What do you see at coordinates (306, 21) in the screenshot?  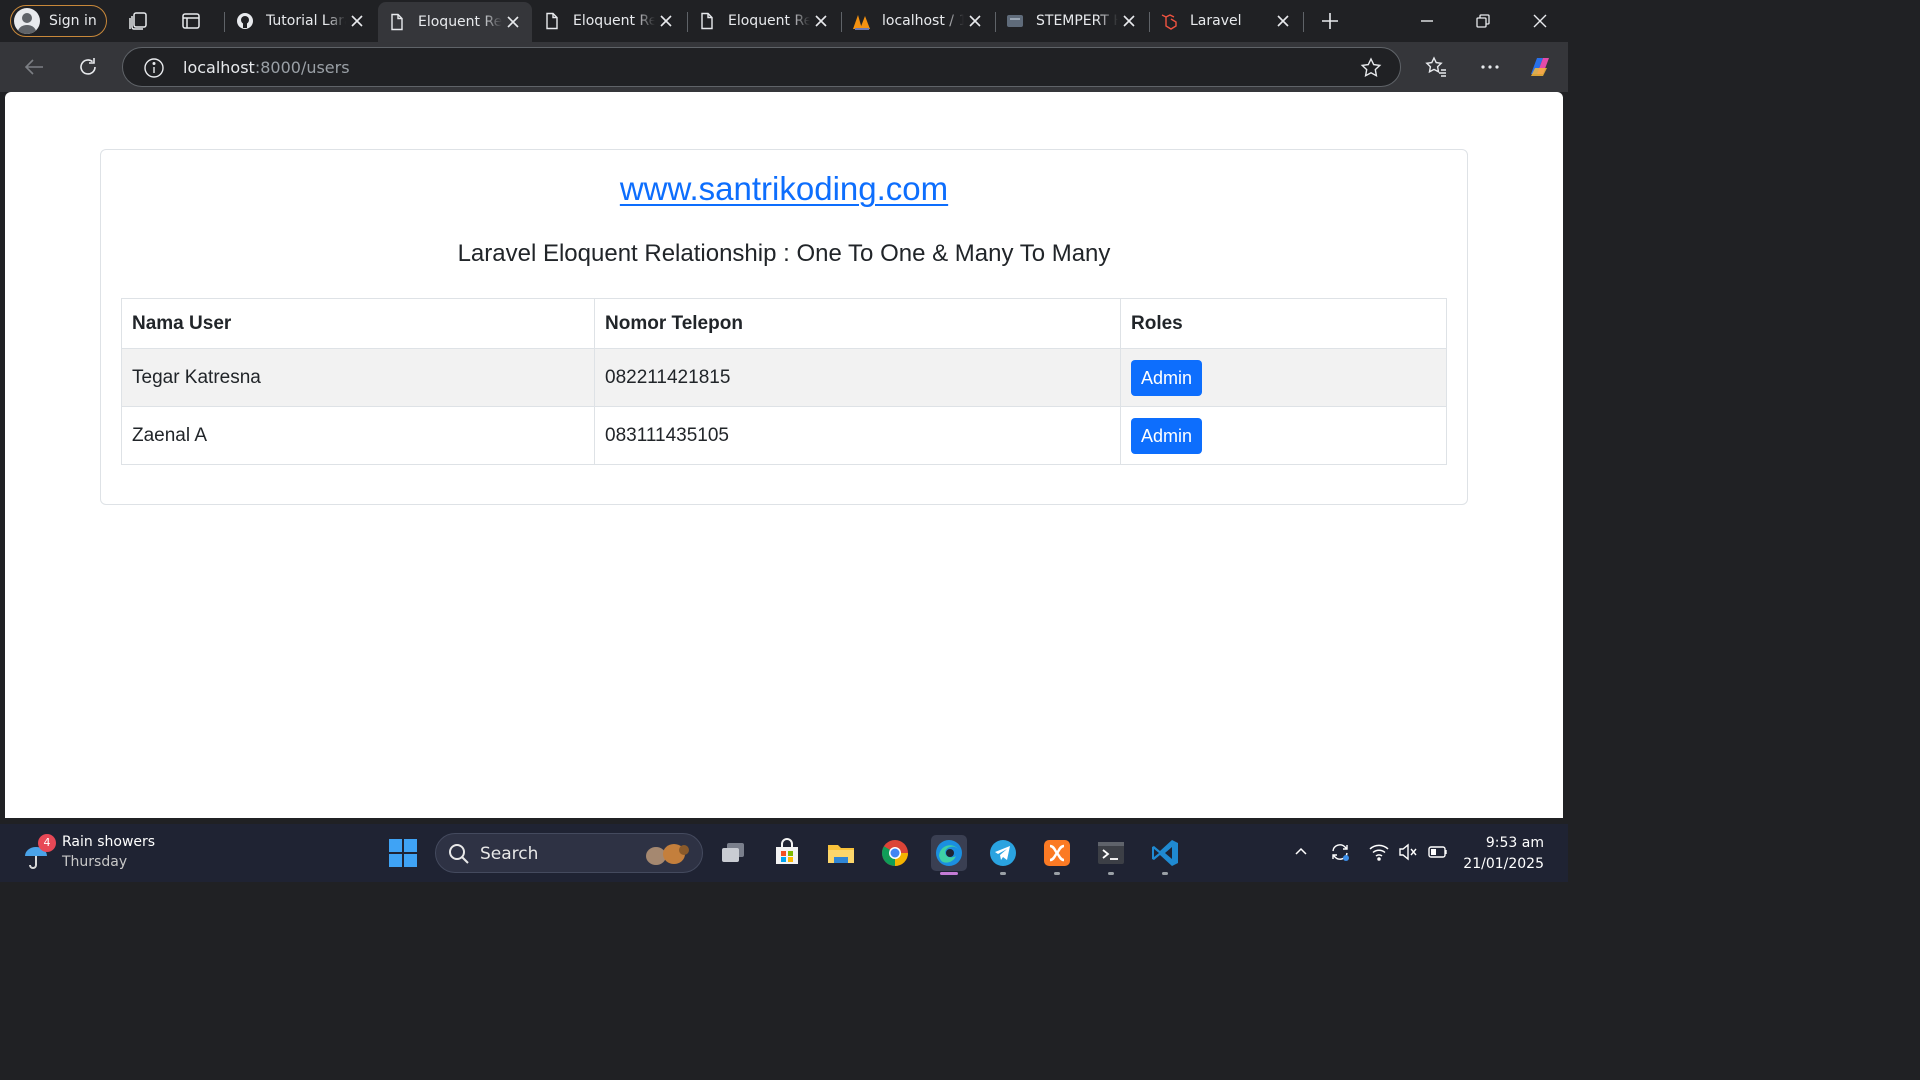 I see `tab-title: Tutorial Laravel` at bounding box center [306, 21].